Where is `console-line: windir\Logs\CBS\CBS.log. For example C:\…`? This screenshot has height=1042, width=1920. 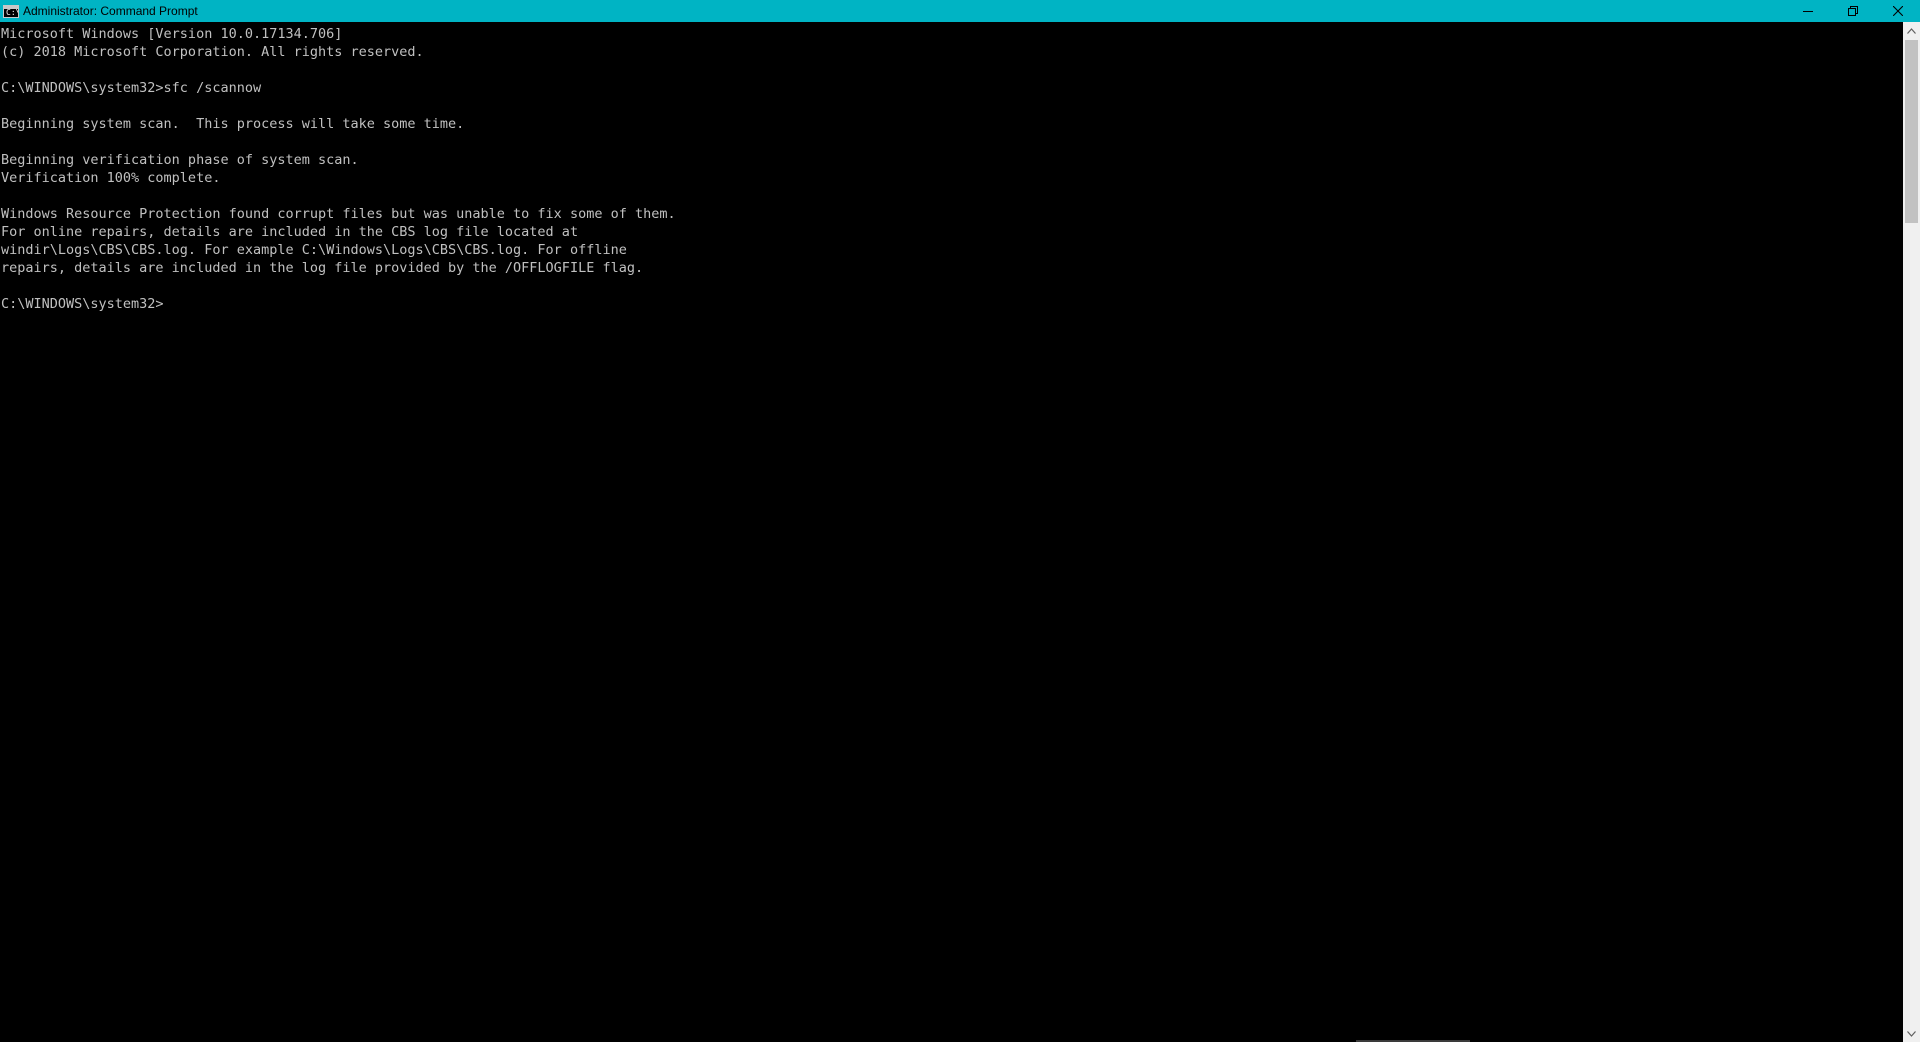 console-line: windir\Logs\CBS\CBS.log. For example C:\… is located at coordinates (314, 250).